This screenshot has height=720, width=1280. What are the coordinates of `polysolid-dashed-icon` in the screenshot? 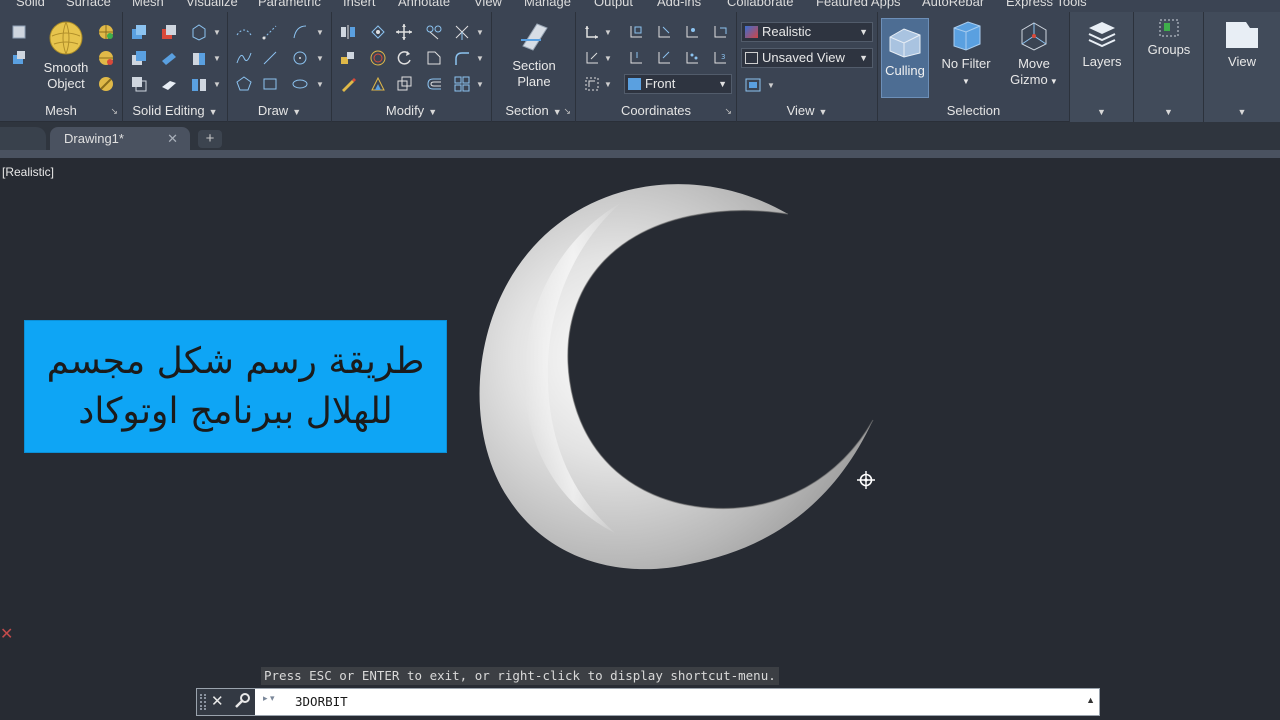 It's located at (244, 32).